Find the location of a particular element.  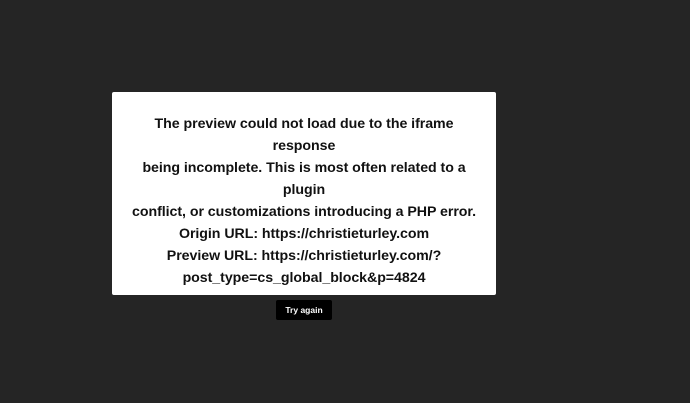

try-again-button: Try again is located at coordinates (304, 310).